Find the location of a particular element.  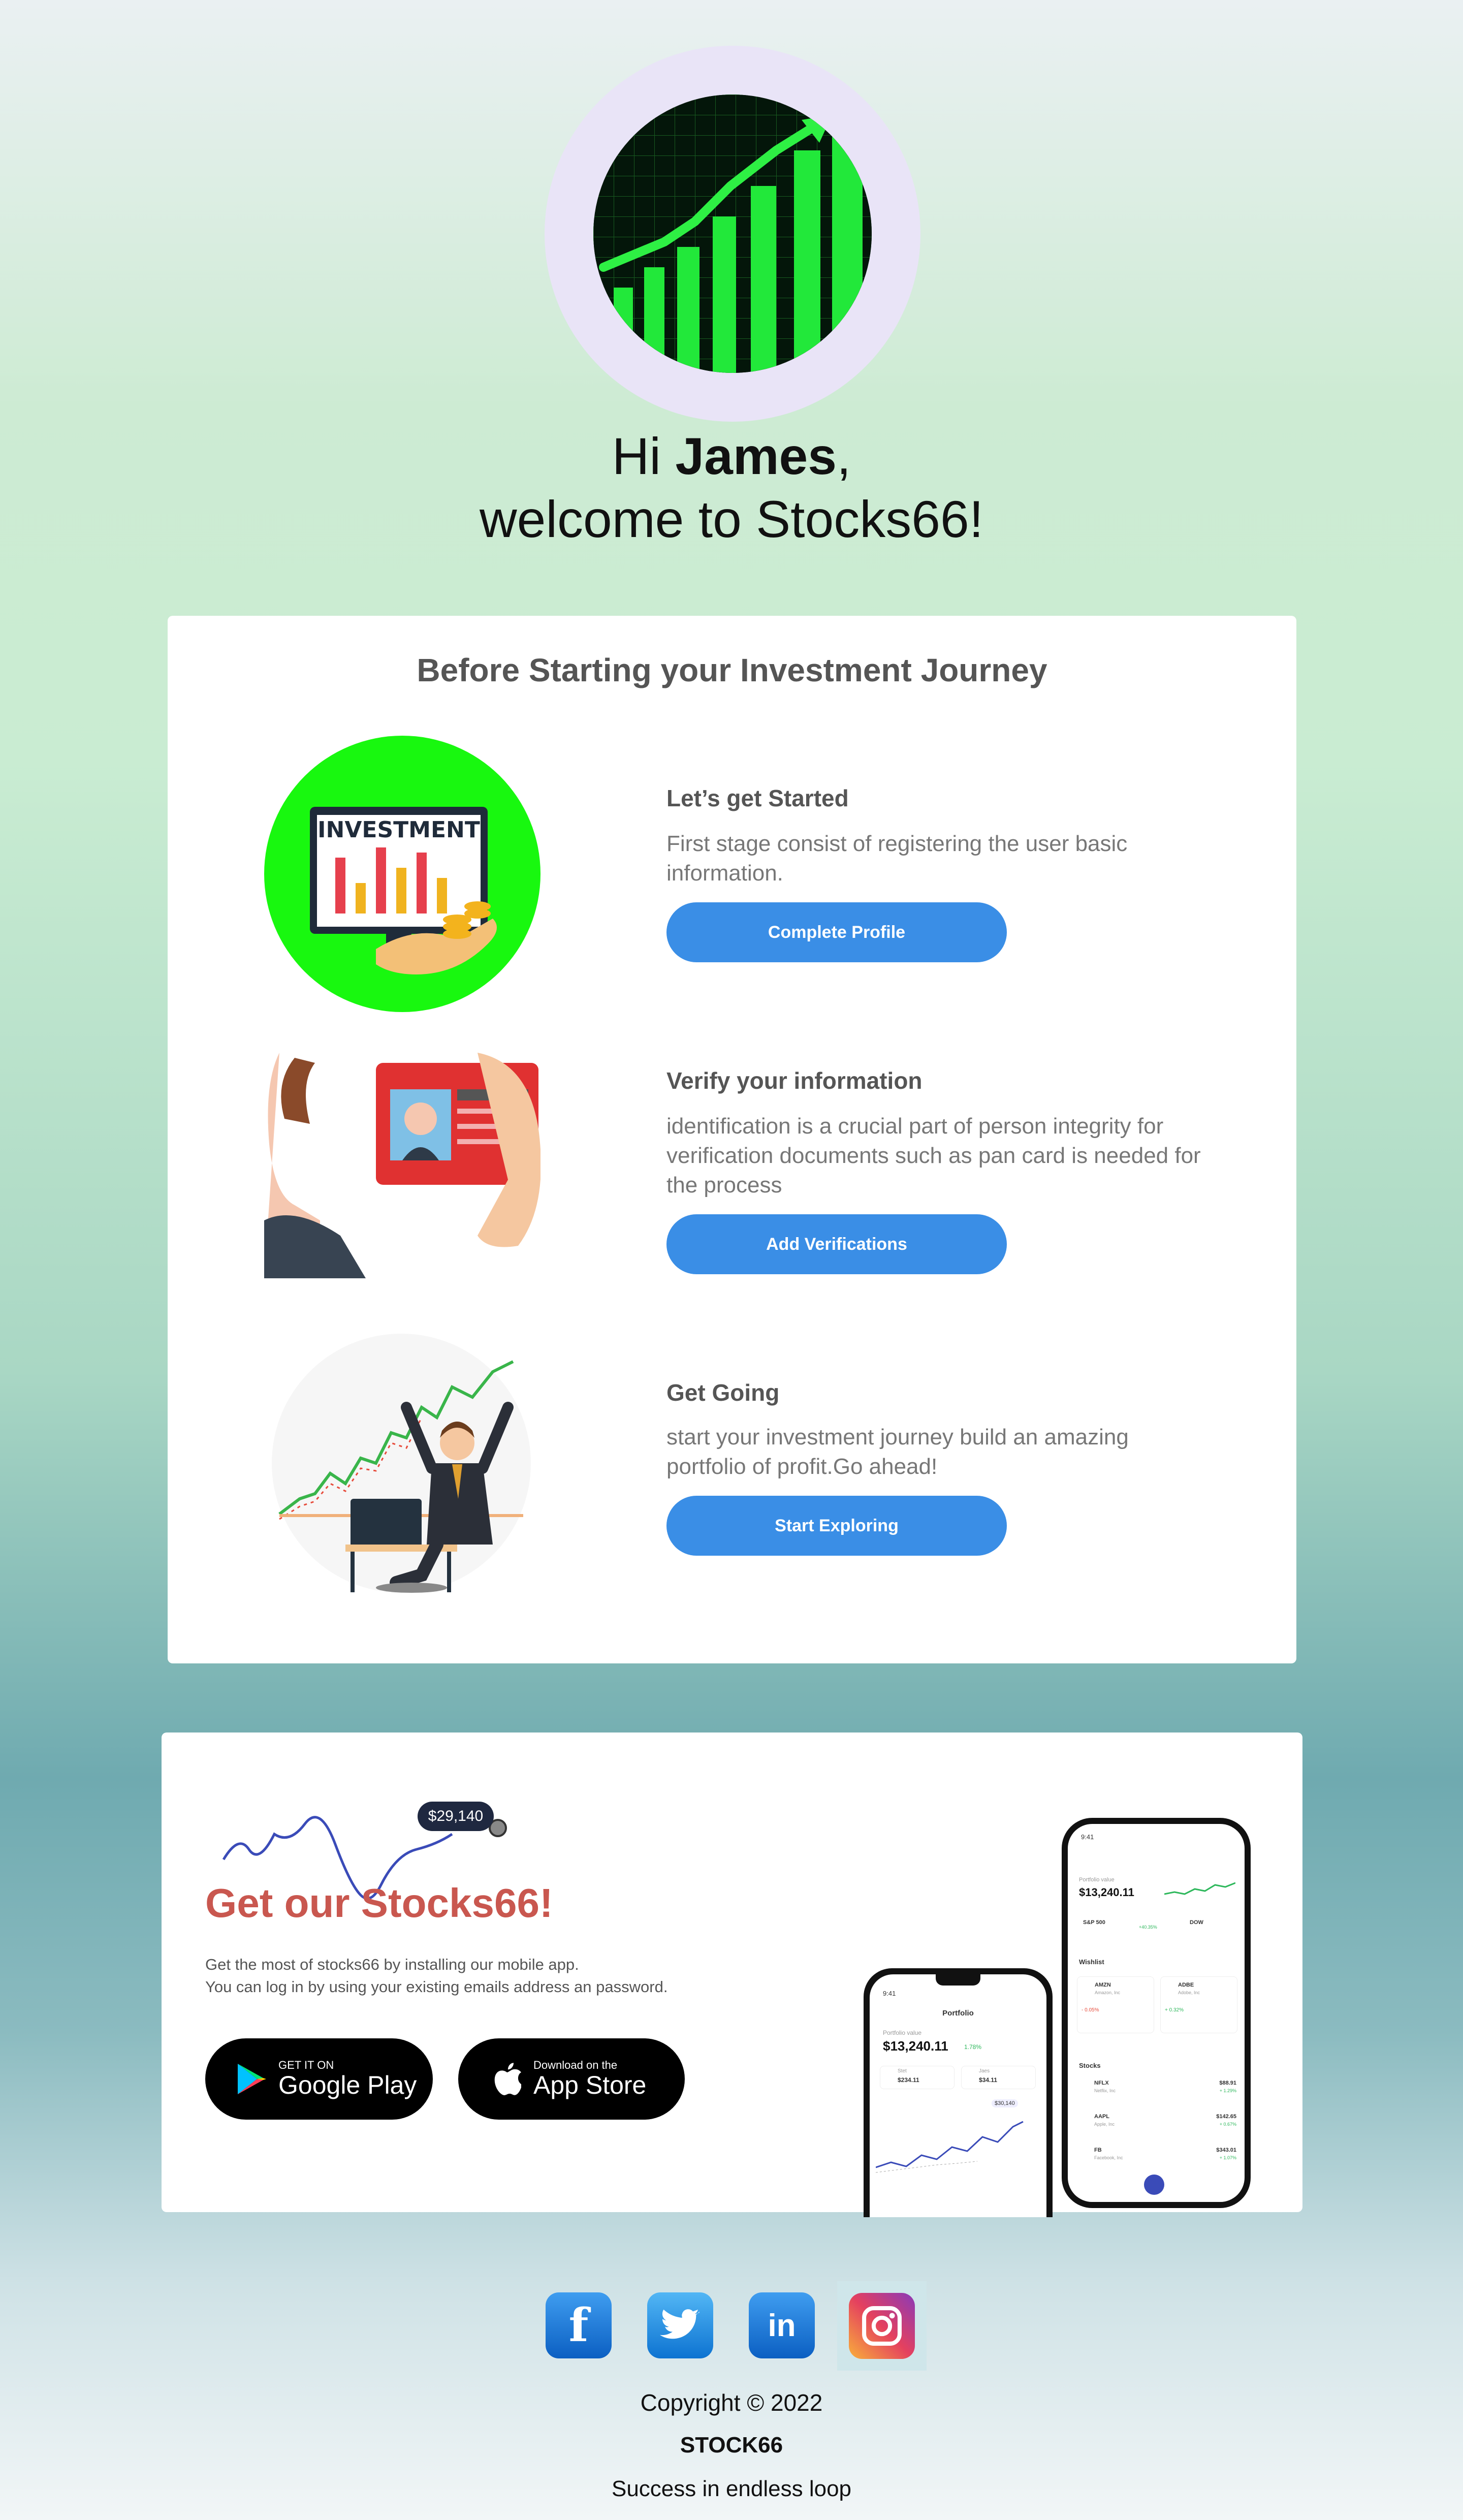

stock-change: + 1.07% is located at coordinates (1227, 2157).